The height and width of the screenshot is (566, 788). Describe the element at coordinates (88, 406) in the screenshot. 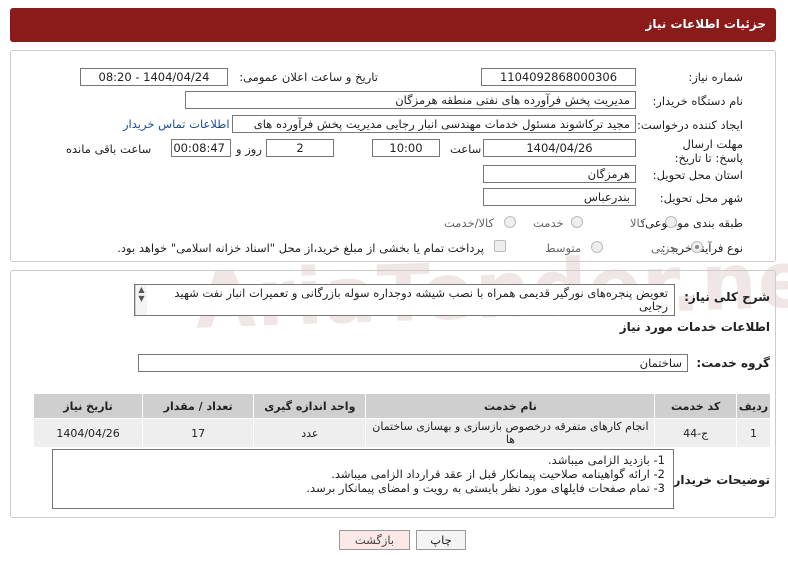

I see `col-header-need-date: تاریخ نیاز` at that location.